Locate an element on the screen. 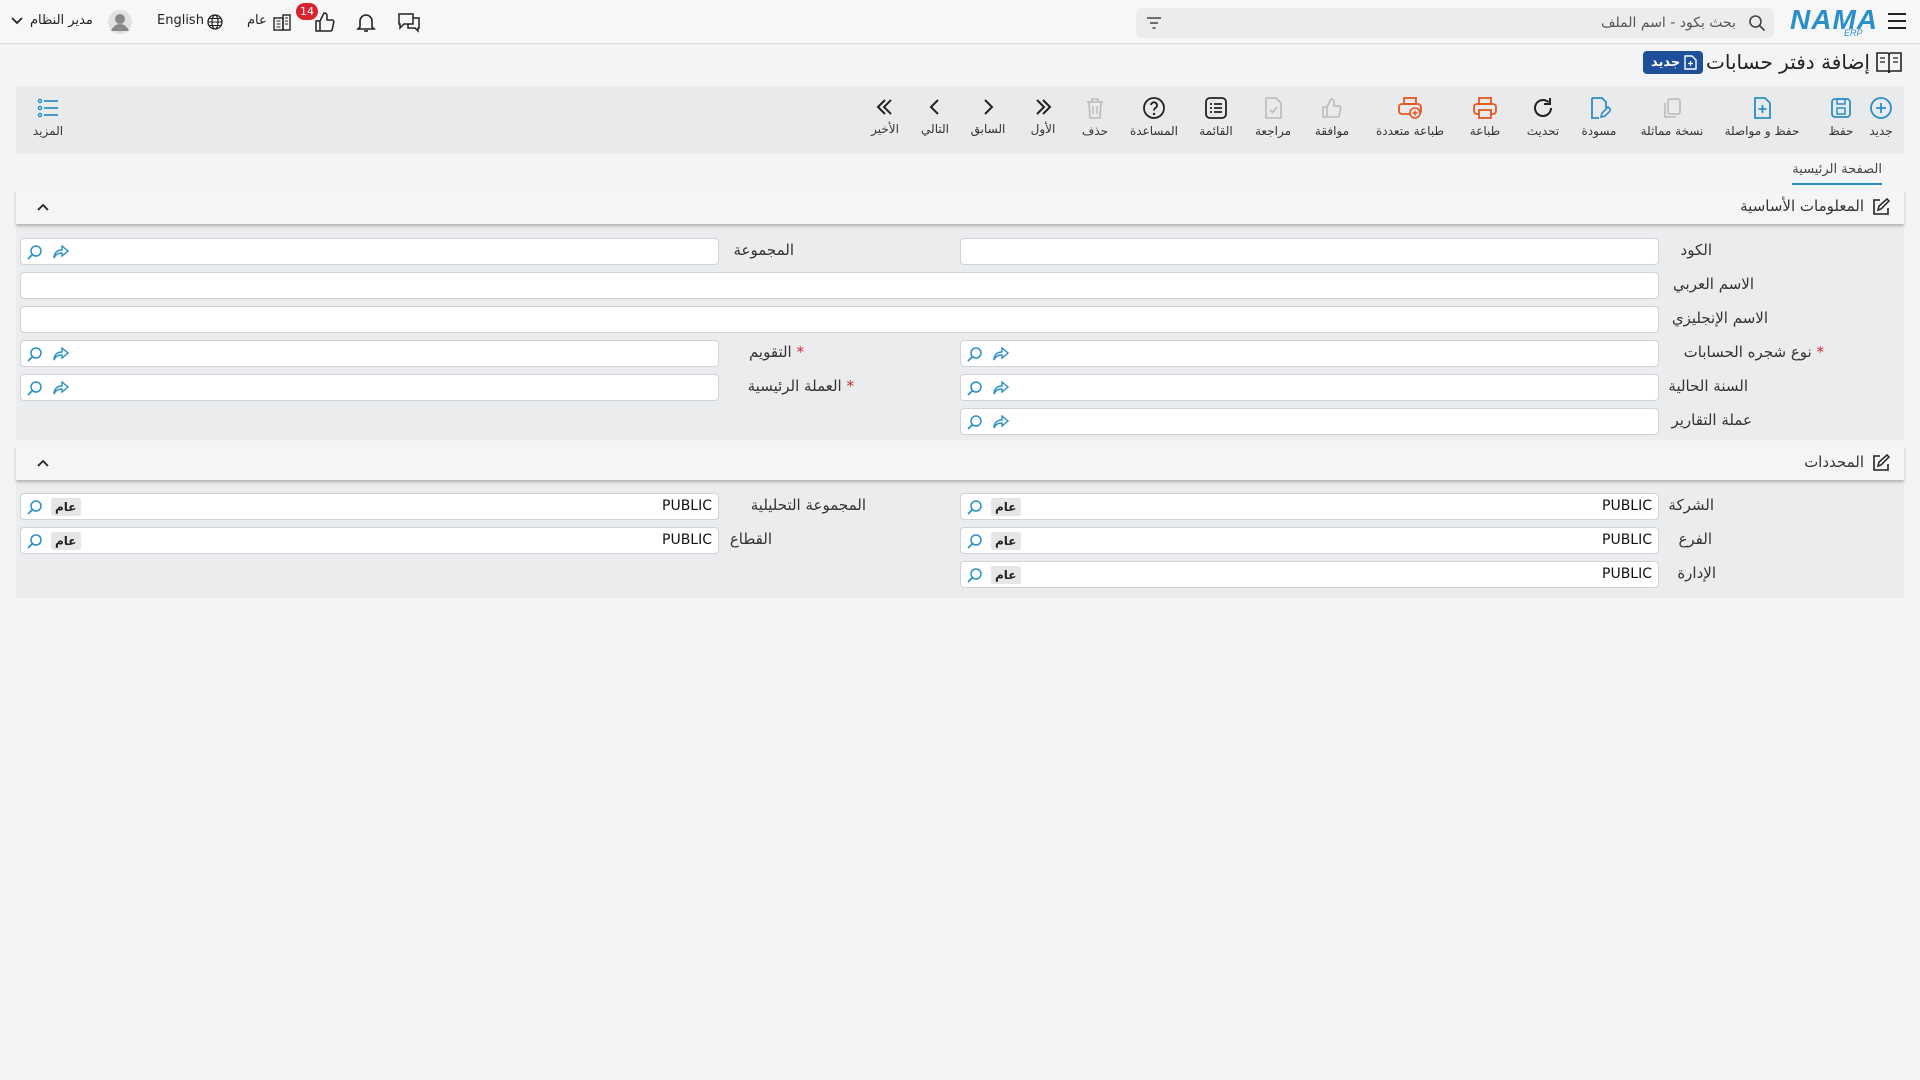 The width and height of the screenshot is (1920, 1080). status-badge: جديد is located at coordinates (1673, 62).